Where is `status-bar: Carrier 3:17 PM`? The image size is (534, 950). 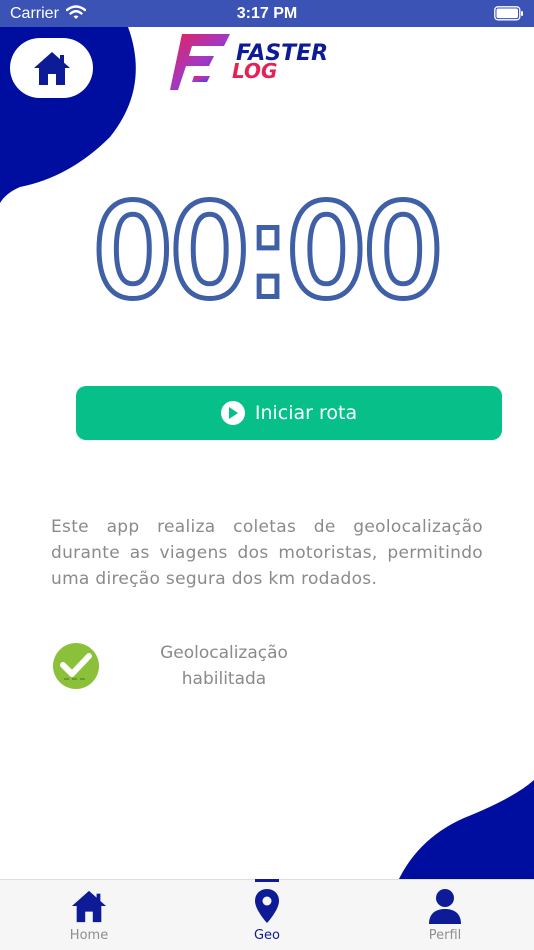 status-bar: Carrier 3:17 PM is located at coordinates (267, 13).